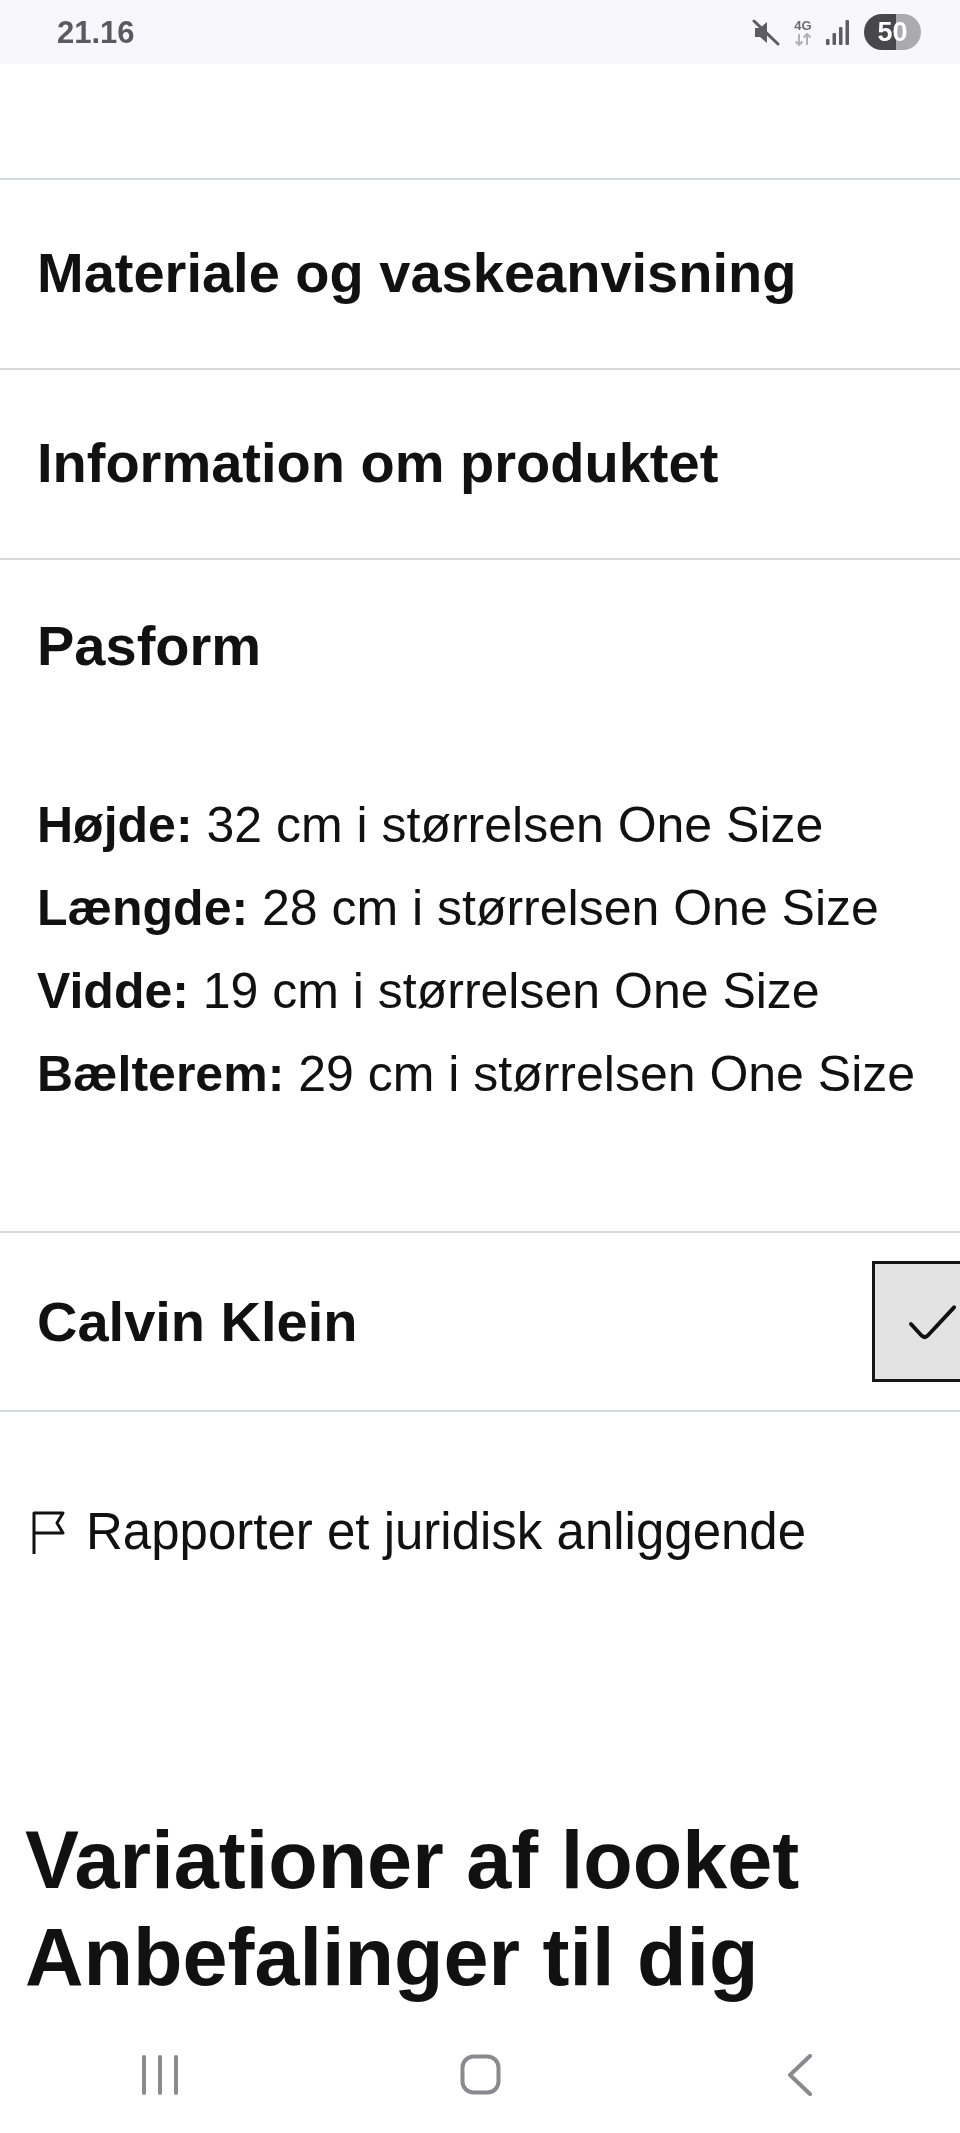 The width and height of the screenshot is (960, 2133). I want to click on section-heading: Variationer af looket, so click(412, 1860).